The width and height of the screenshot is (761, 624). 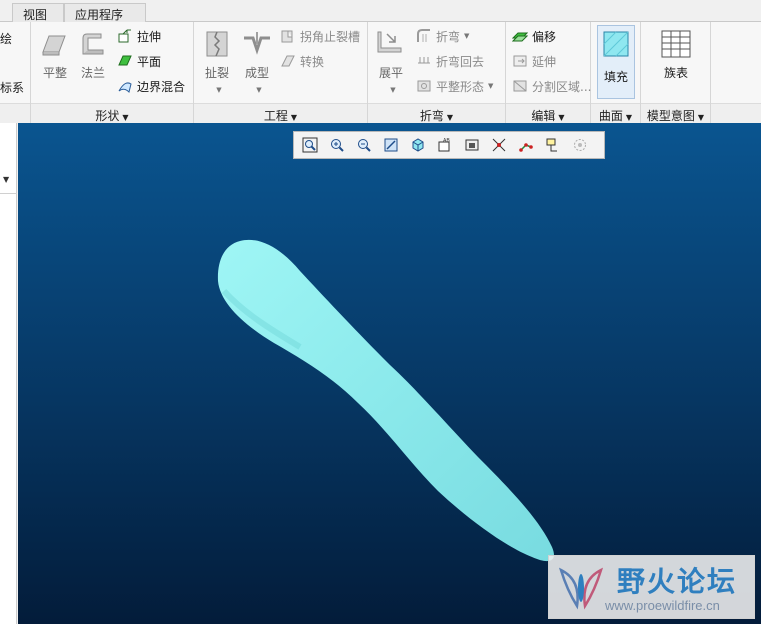 I want to click on zoom-fit-icon, so click(x=310, y=145).